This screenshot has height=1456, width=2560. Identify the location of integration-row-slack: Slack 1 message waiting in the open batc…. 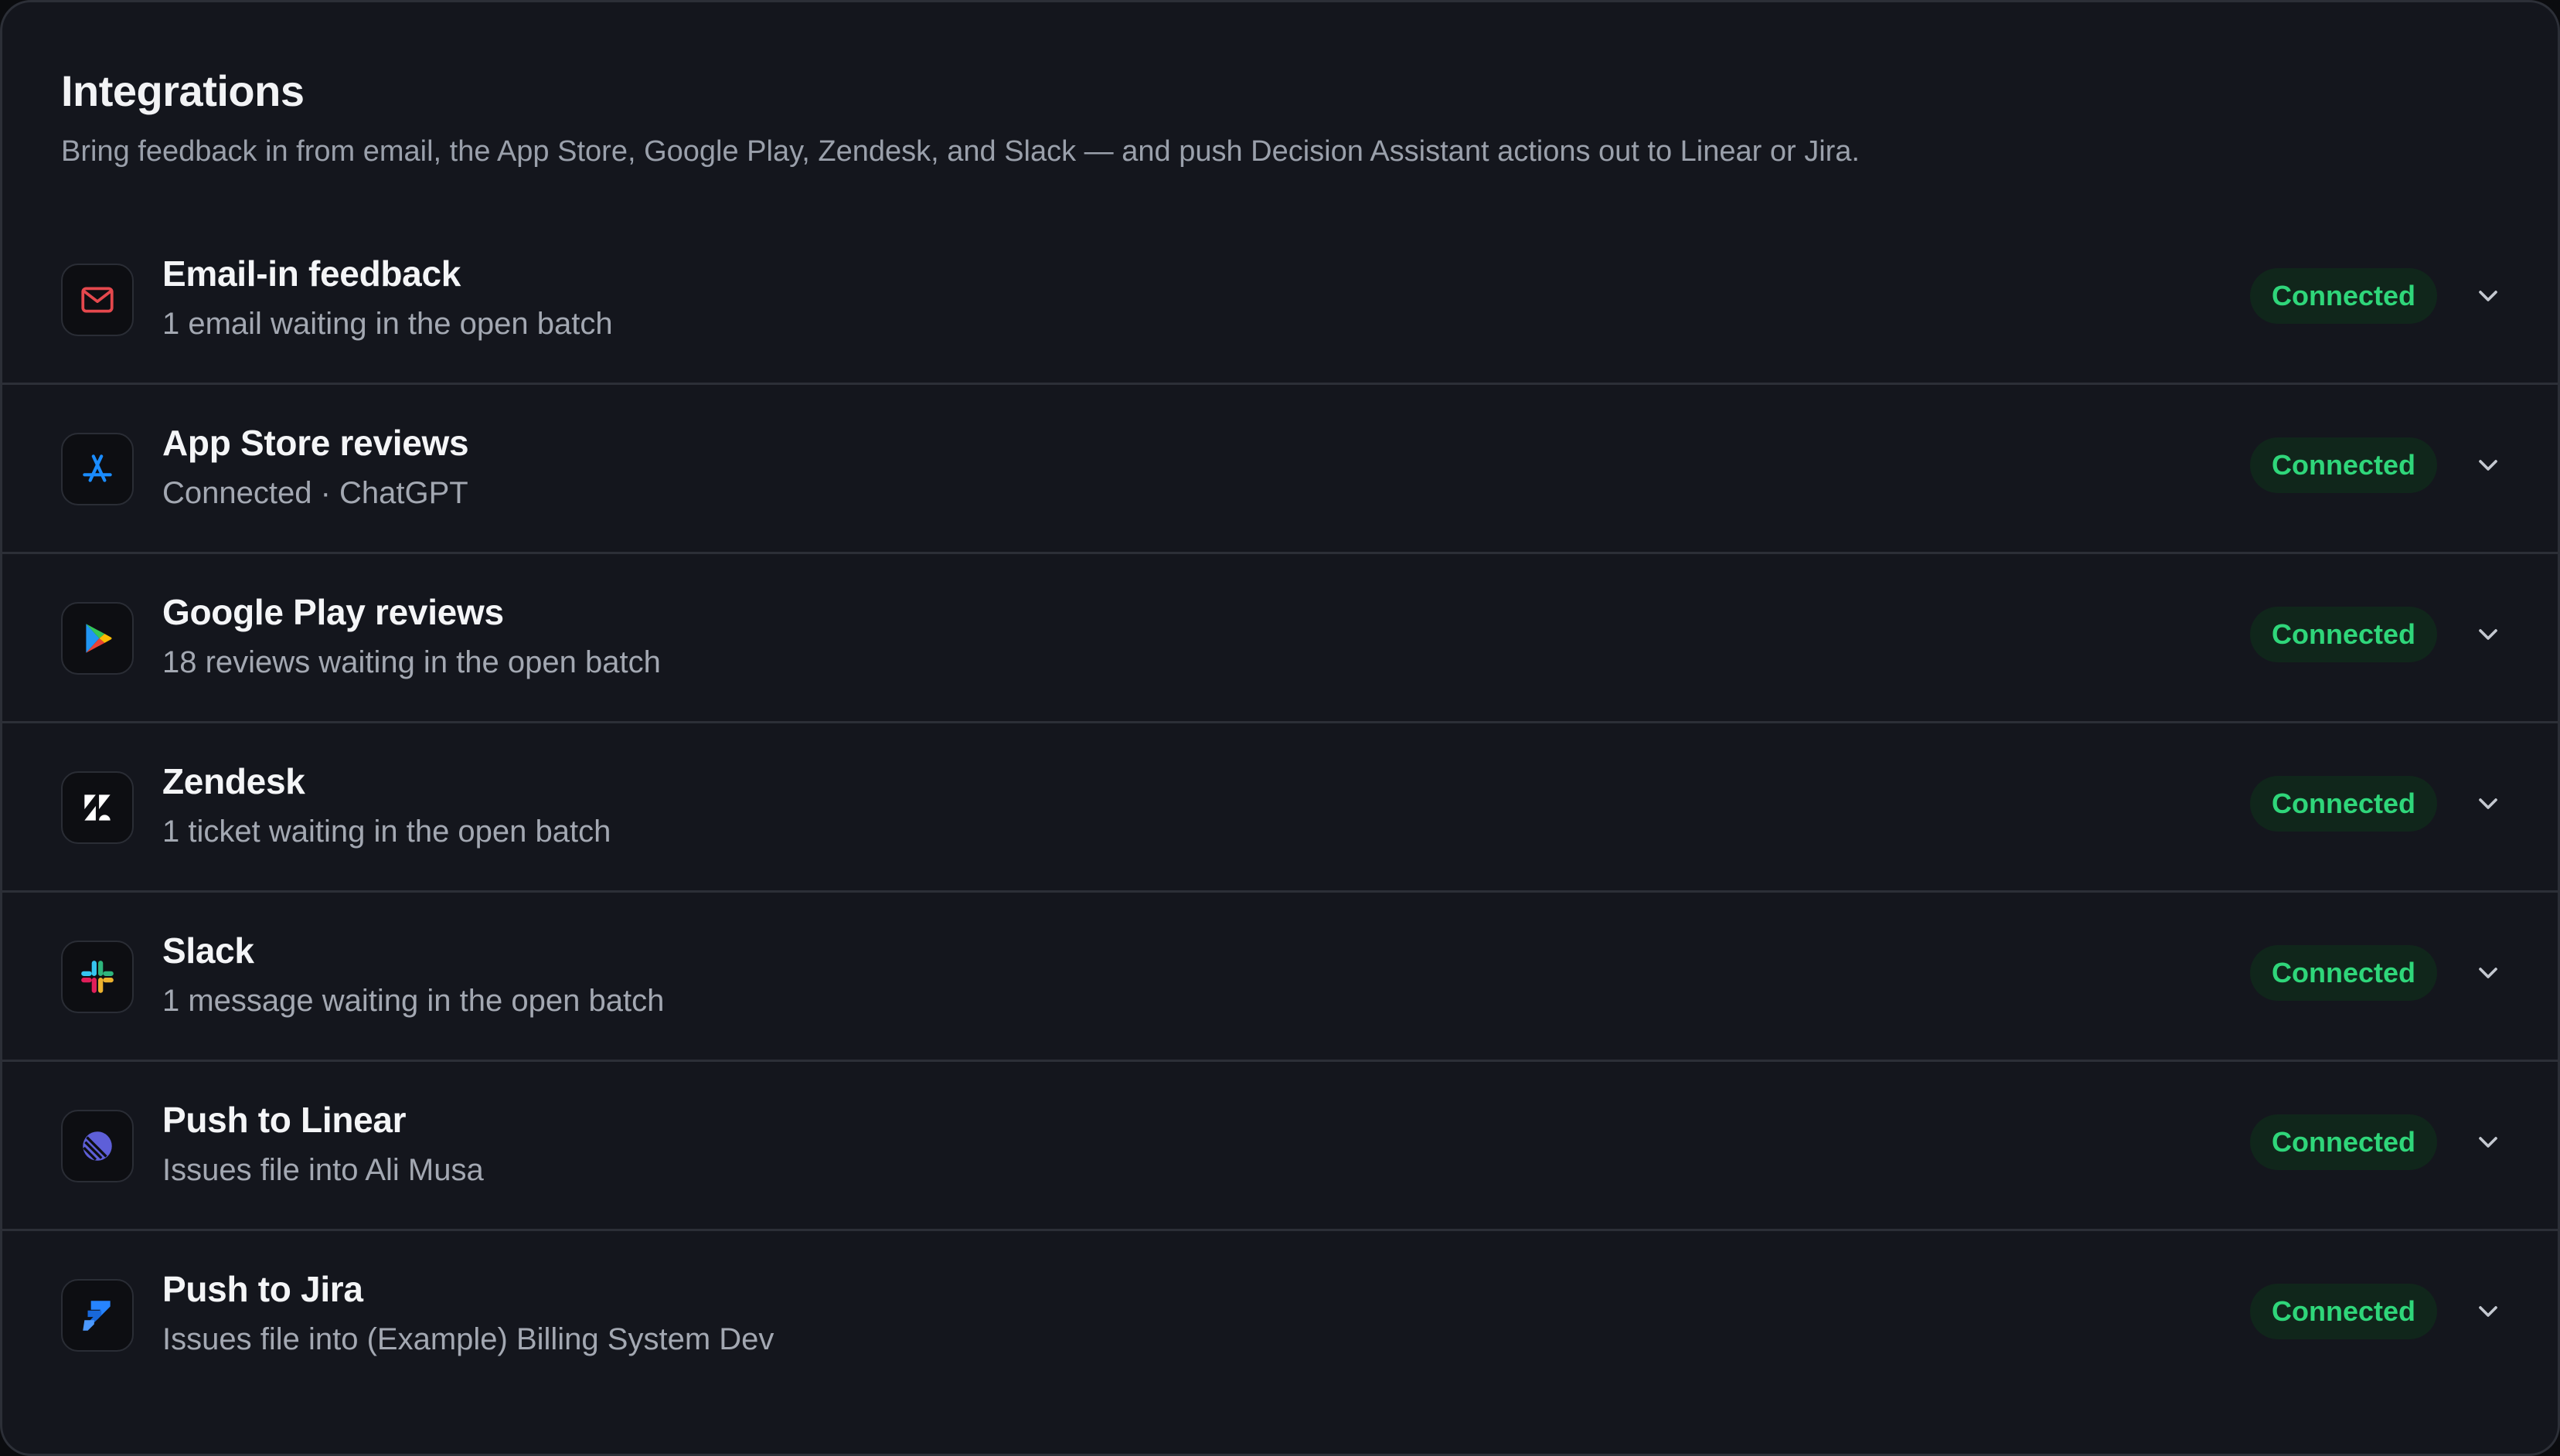
(1280, 978).